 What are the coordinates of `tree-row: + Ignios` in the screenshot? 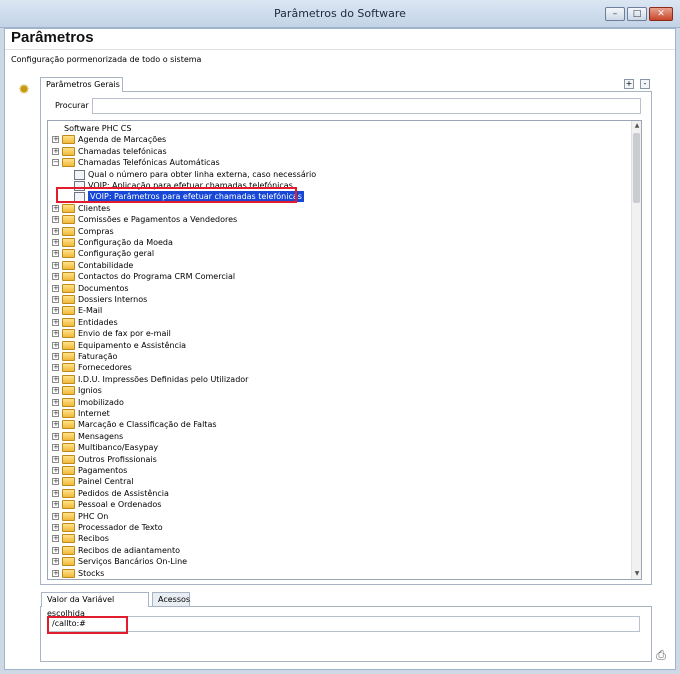 It's located at (338, 390).